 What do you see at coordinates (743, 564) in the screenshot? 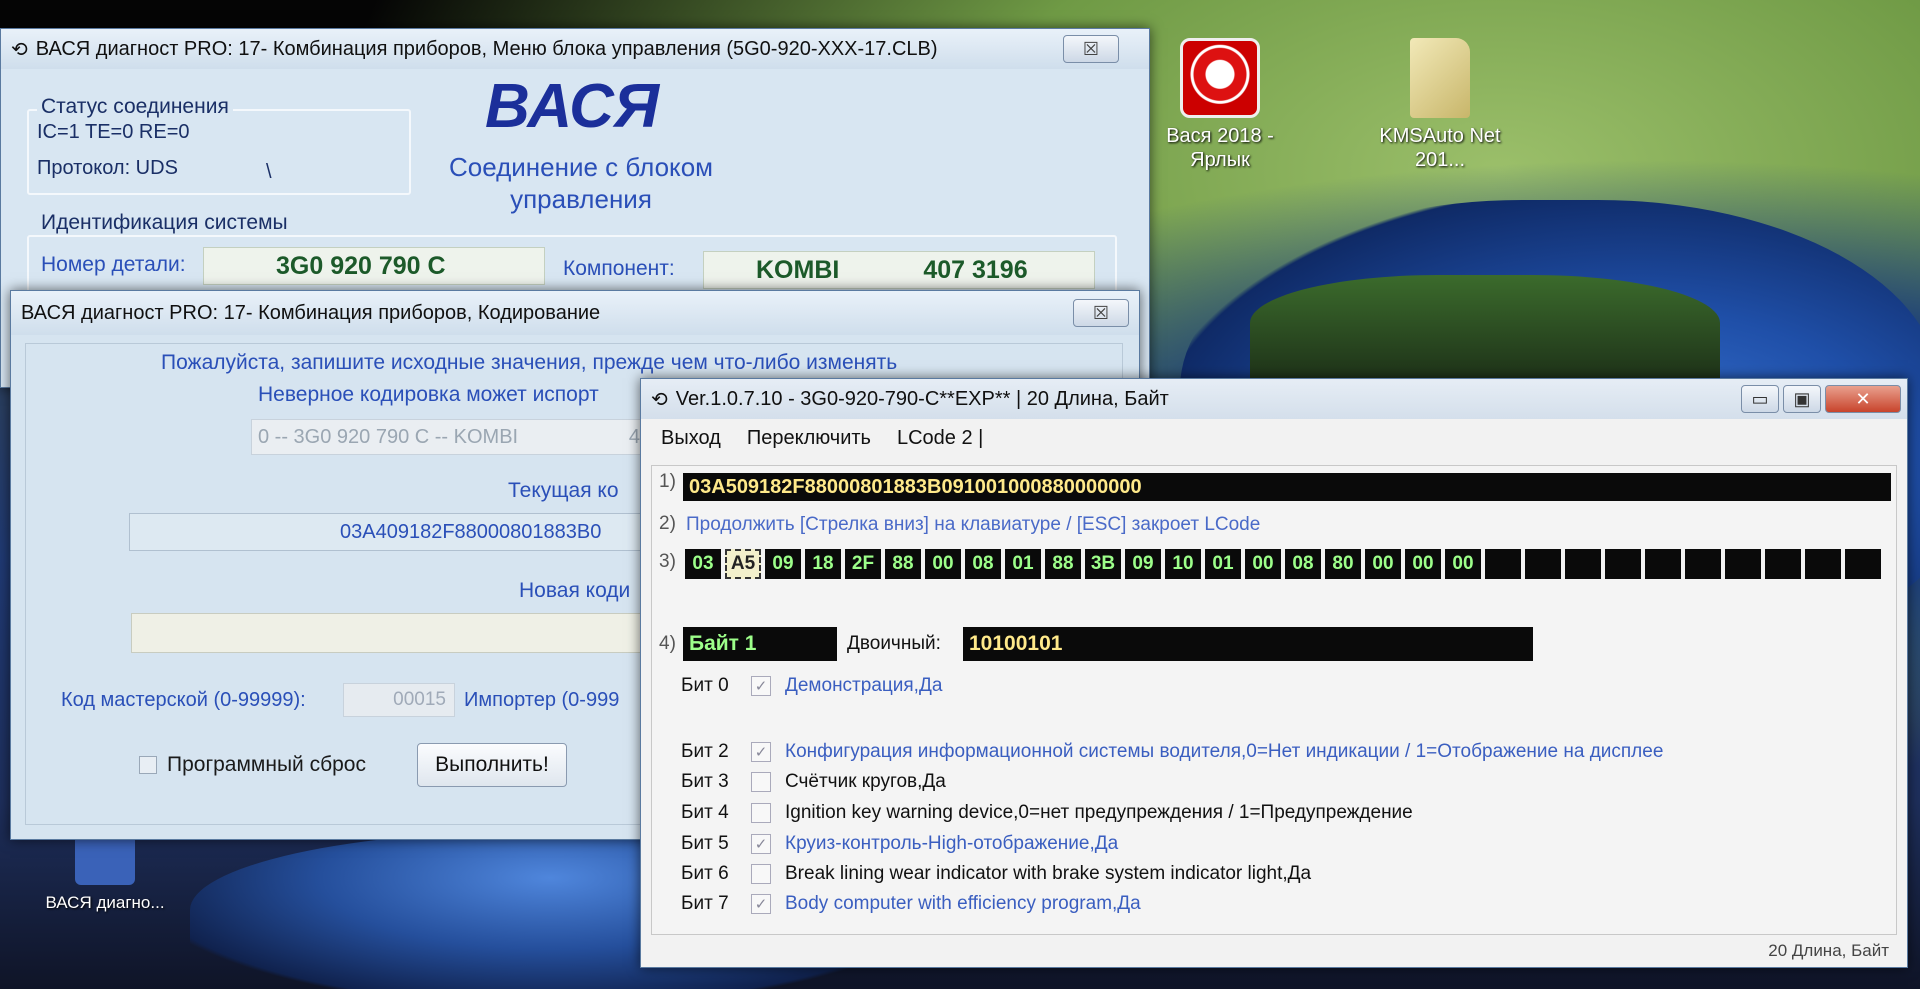
I see `byte-cell: A5` at bounding box center [743, 564].